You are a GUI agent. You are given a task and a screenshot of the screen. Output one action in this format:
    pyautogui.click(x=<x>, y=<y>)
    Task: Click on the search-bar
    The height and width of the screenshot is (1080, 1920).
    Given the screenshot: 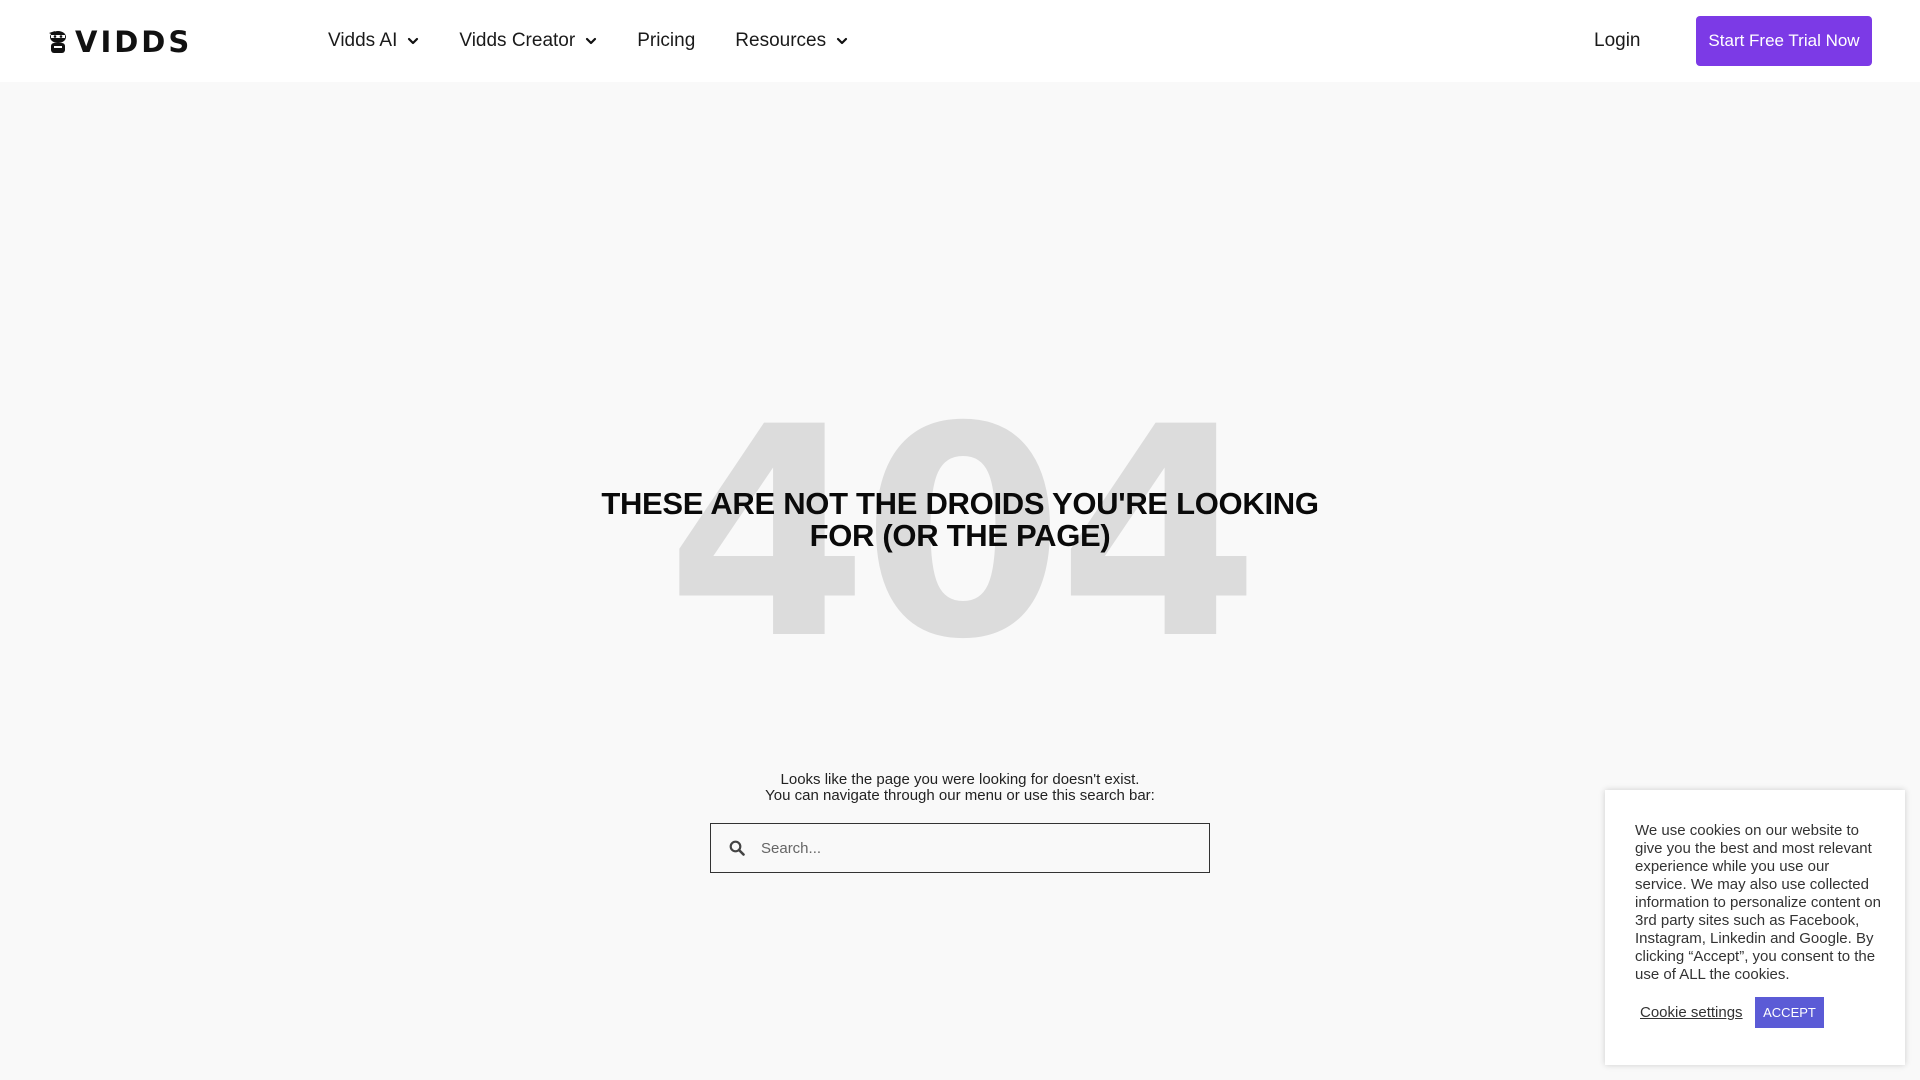 What is the action you would take?
    pyautogui.click(x=960, y=848)
    